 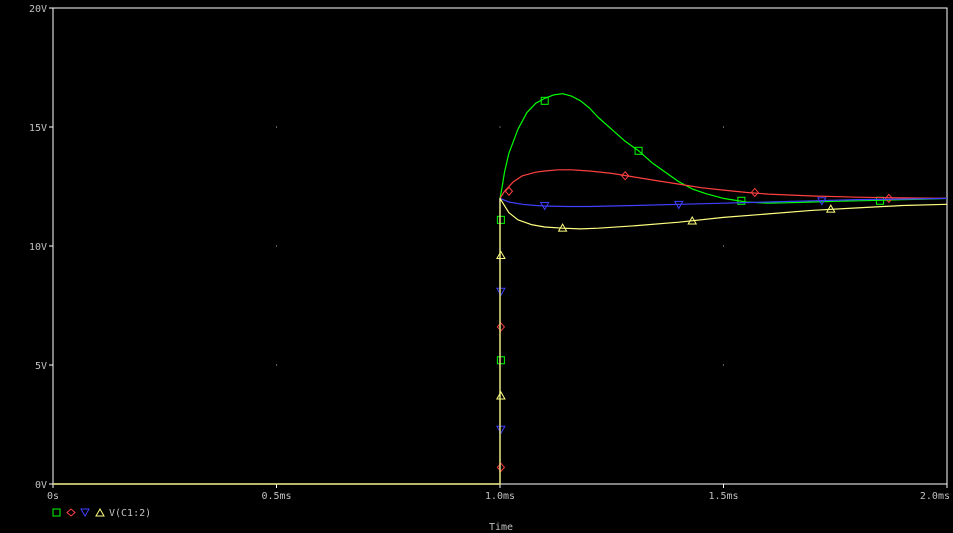 What do you see at coordinates (38, 247) in the screenshot?
I see `y-tick-label: 10V` at bounding box center [38, 247].